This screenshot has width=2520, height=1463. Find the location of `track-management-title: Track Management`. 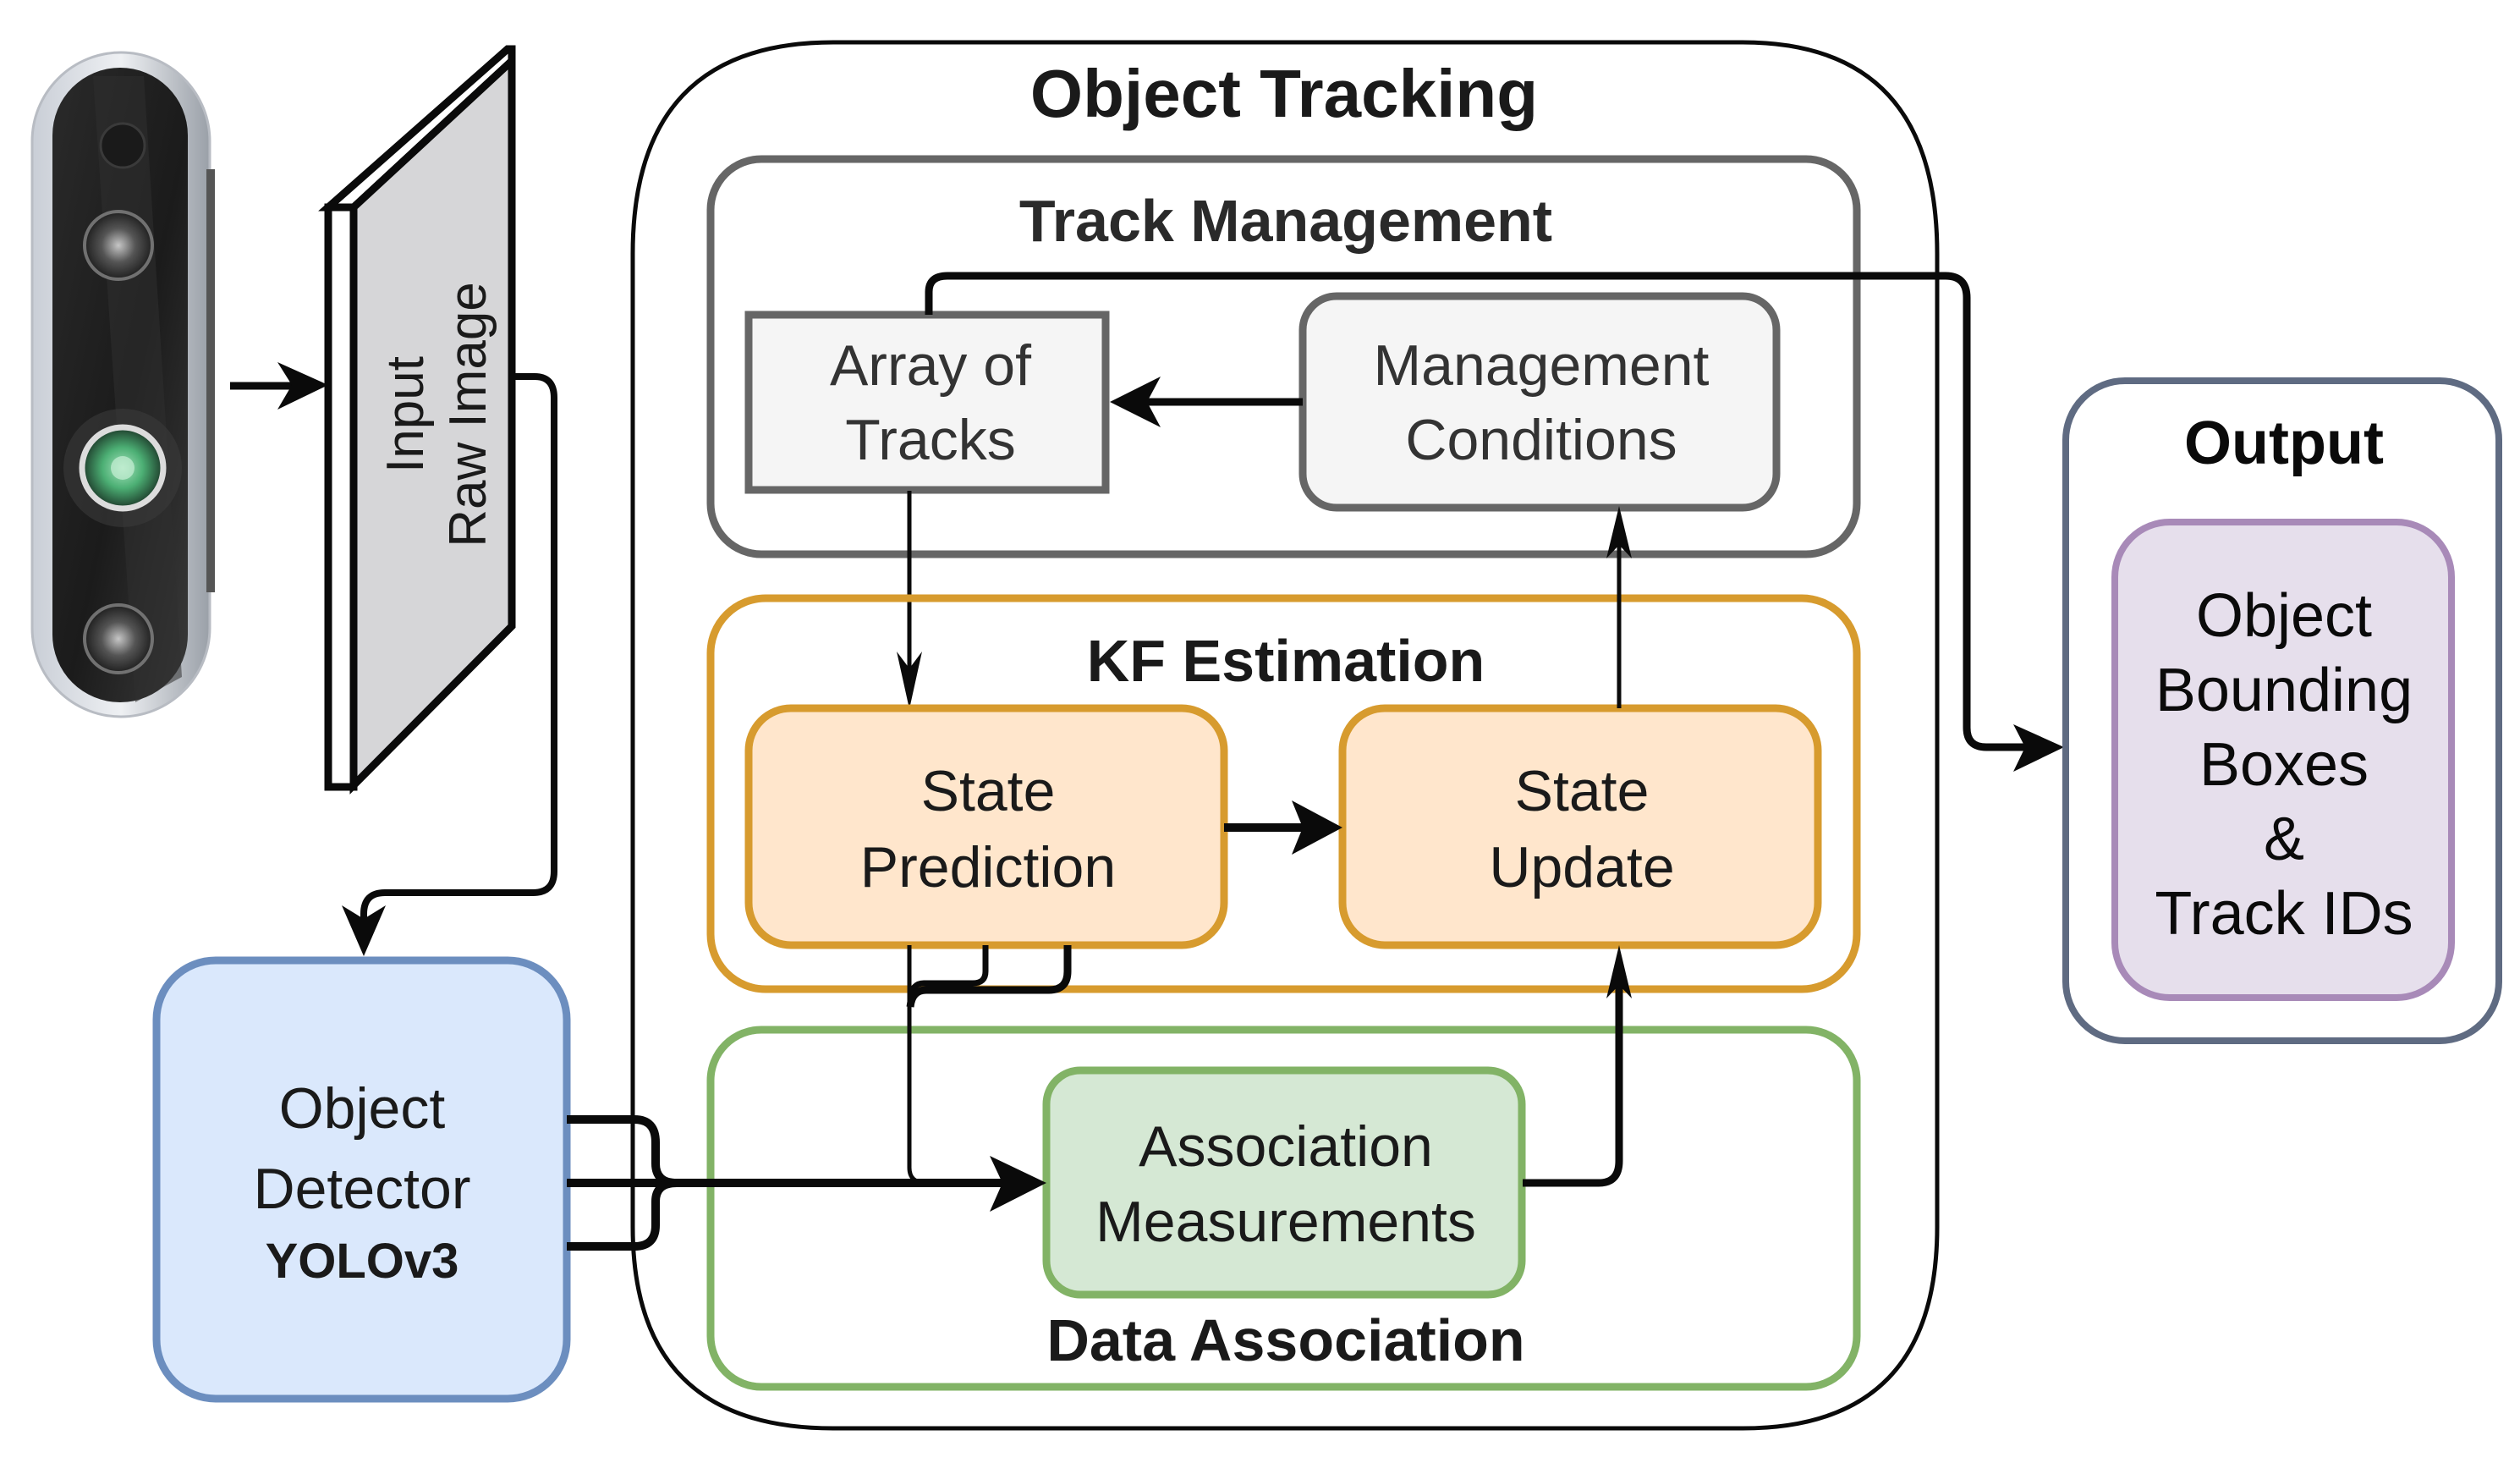

track-management-title: Track Management is located at coordinates (1285, 221).